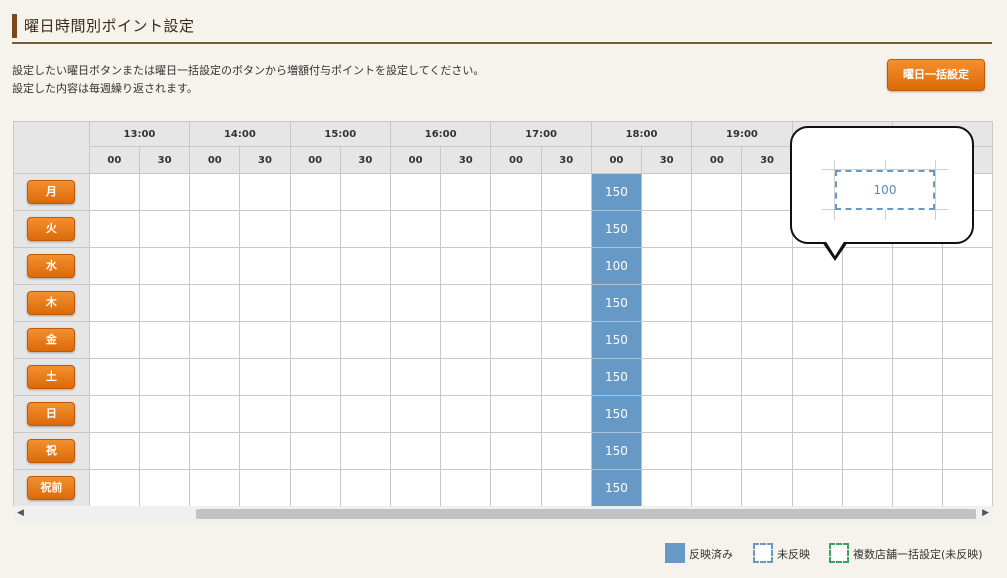 The height and width of the screenshot is (578, 1007). What do you see at coordinates (51, 266) in the screenshot?
I see `day-button: 水` at bounding box center [51, 266].